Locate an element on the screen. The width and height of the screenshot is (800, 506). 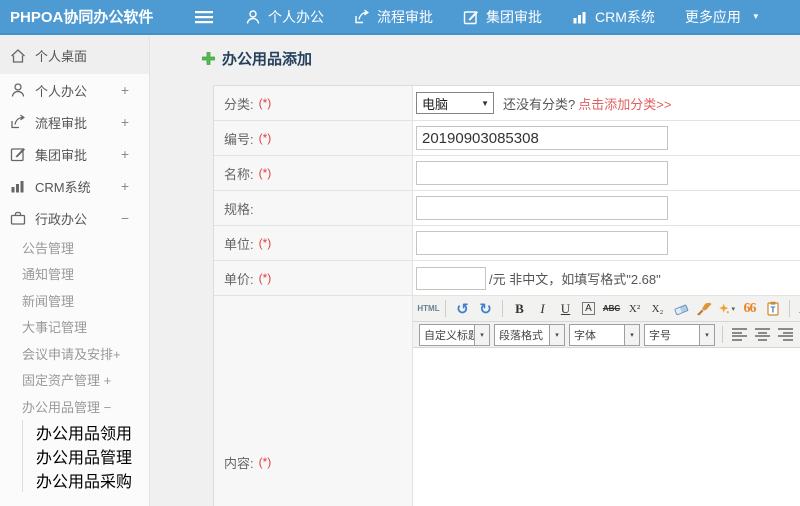
boxed-a-icon: A is located at coordinates (588, 308).